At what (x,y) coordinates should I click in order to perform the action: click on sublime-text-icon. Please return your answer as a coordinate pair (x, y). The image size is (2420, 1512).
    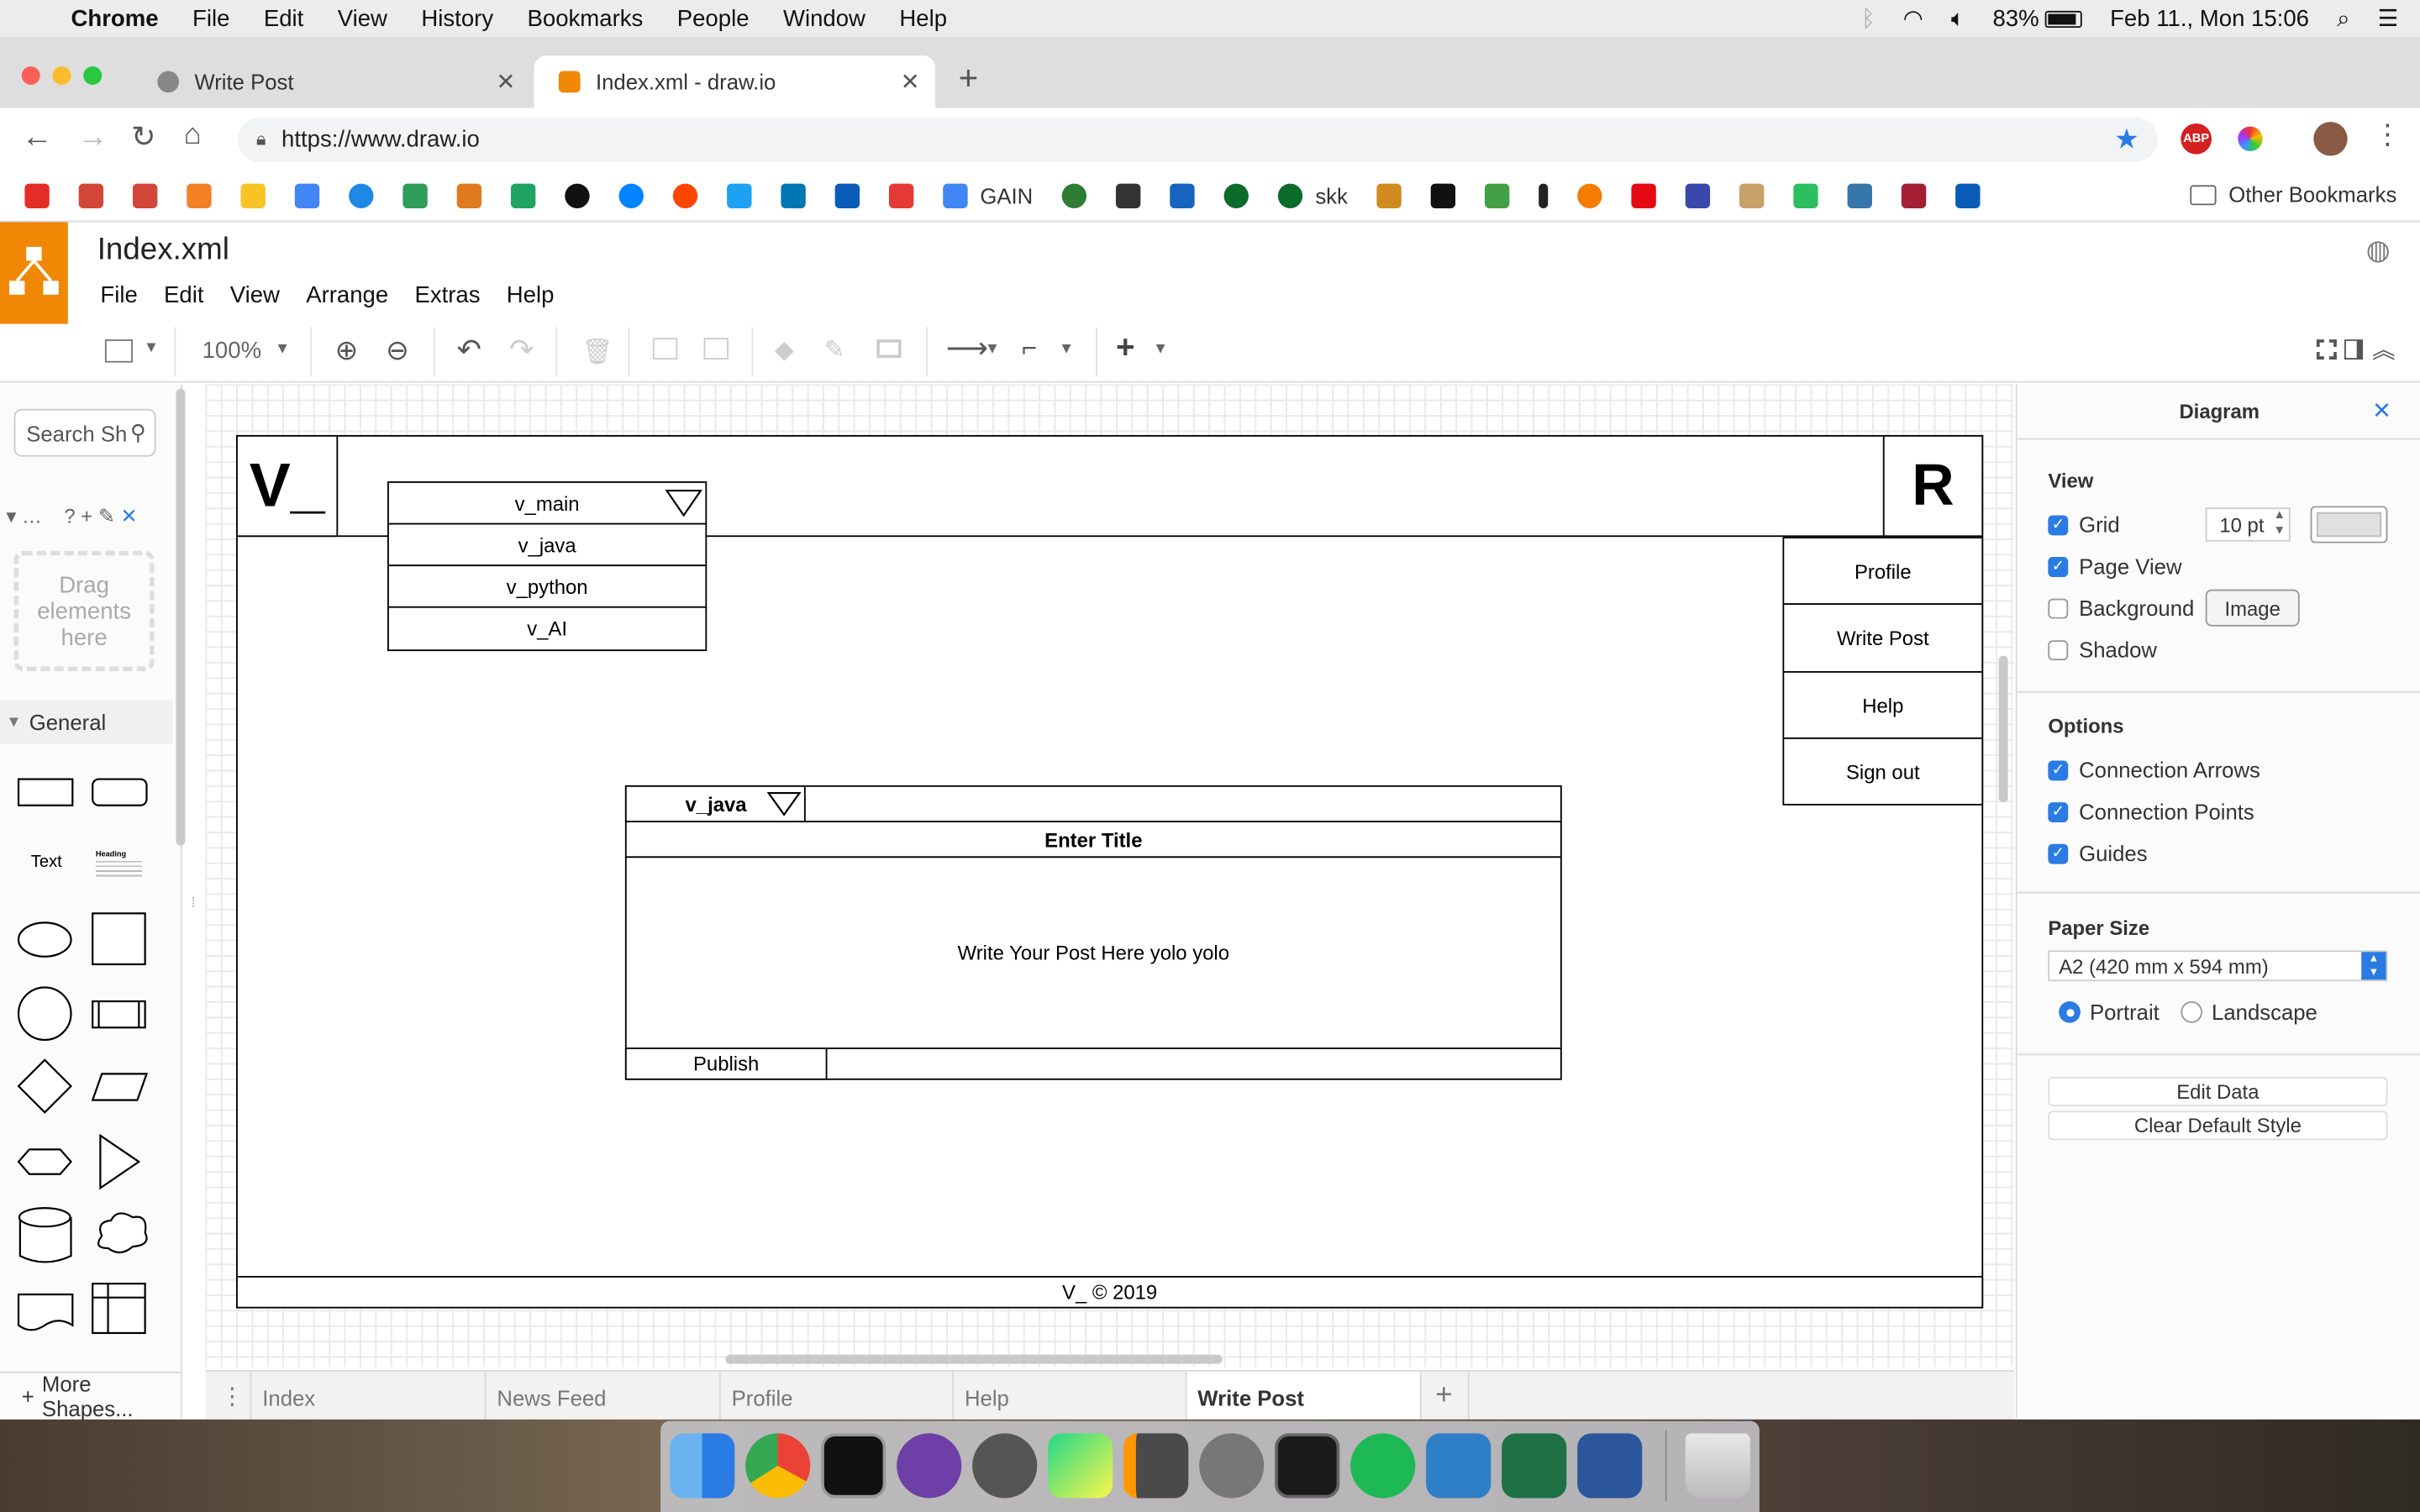
    Looking at the image, I should click on (1156, 1466).